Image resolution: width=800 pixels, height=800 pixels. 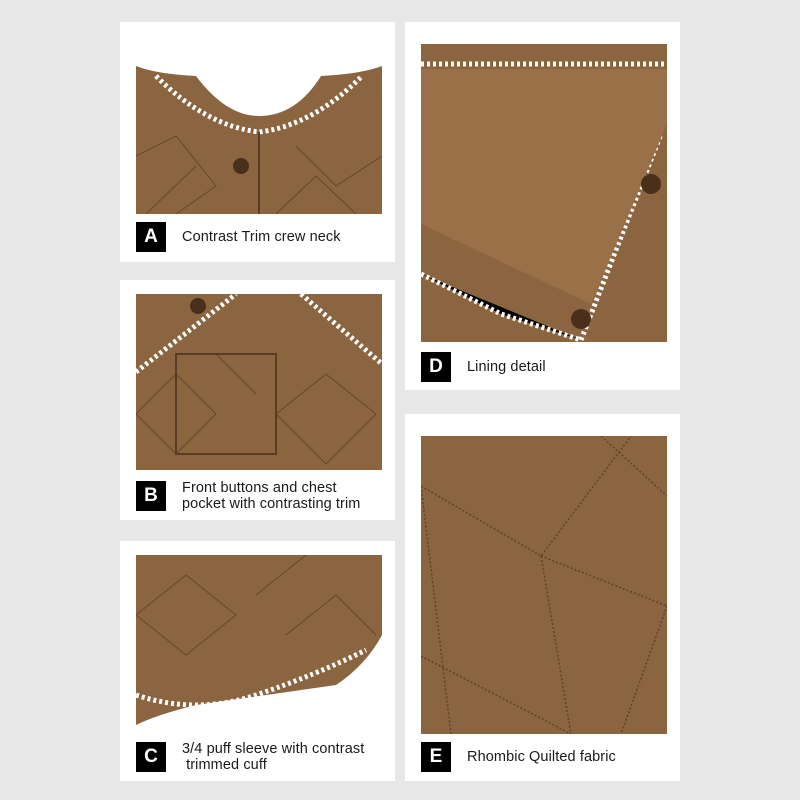 What do you see at coordinates (259, 125) in the screenshot?
I see `crew-neck-photo` at bounding box center [259, 125].